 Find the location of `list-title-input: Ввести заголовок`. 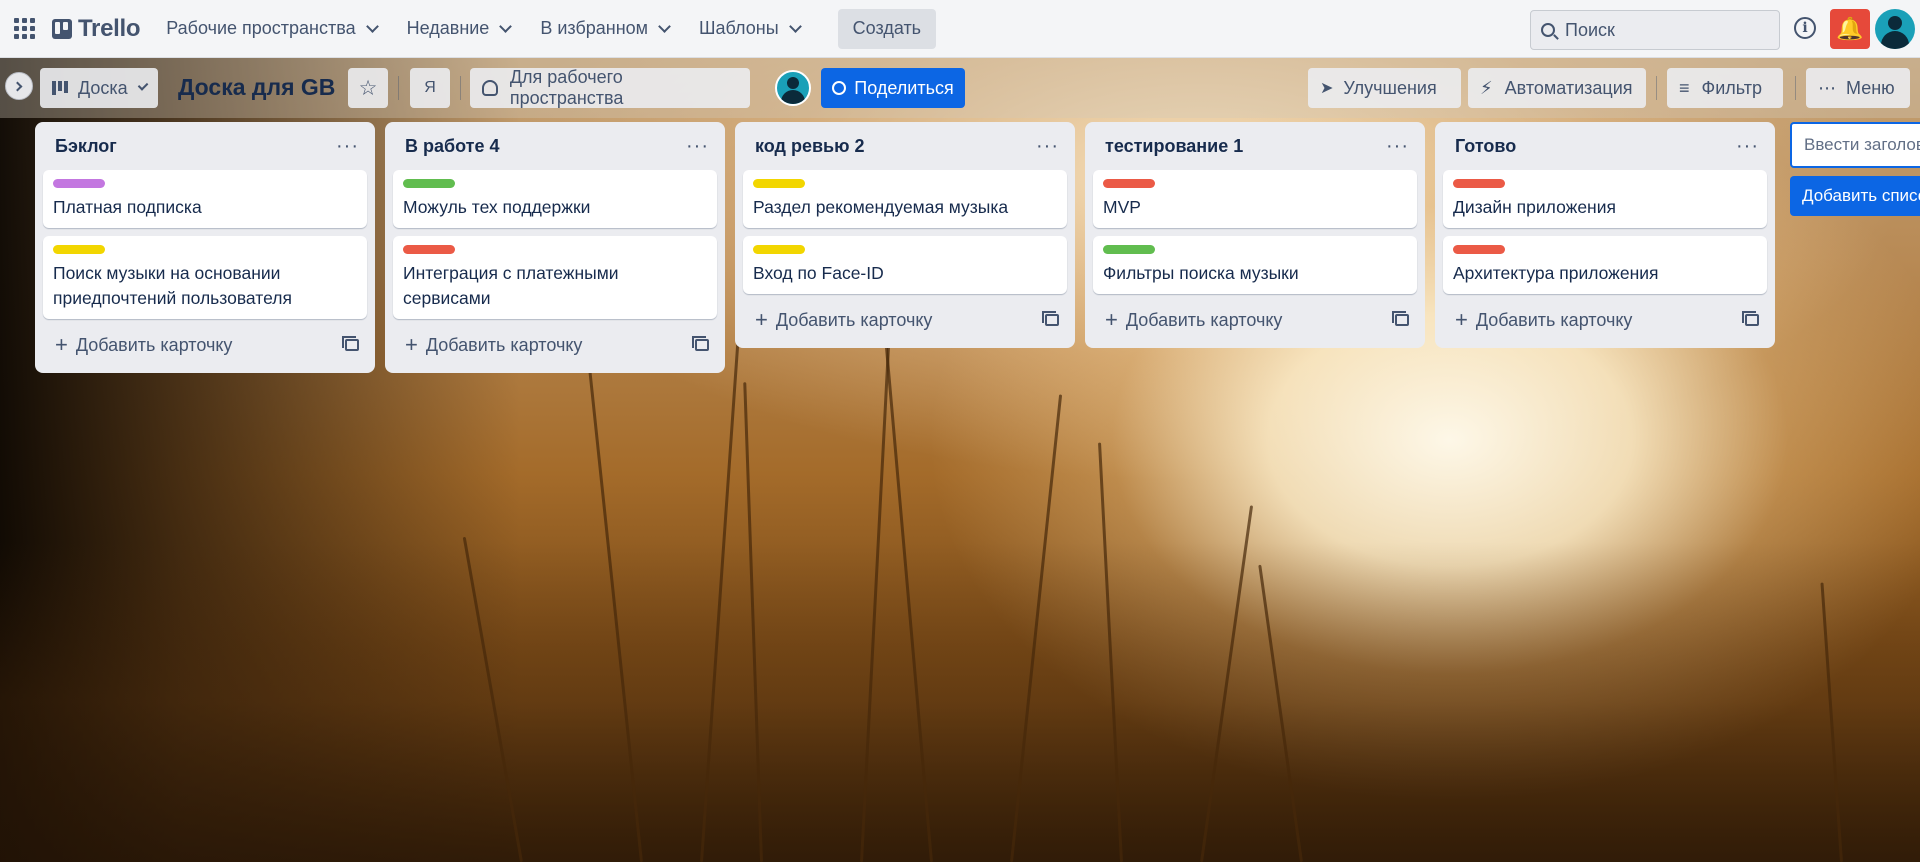

list-title-input: Ввести заголовок is located at coordinates (1855, 145).